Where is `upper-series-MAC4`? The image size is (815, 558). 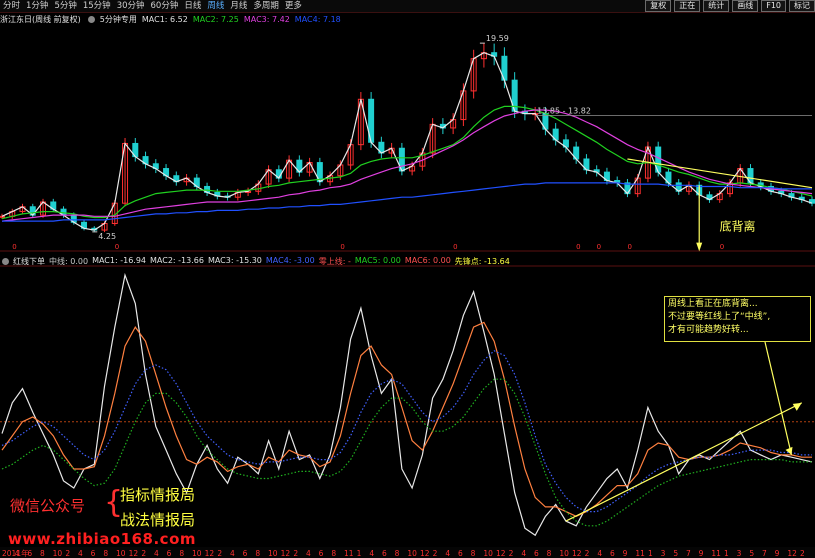 upper-series-MAC4 is located at coordinates (407, 202).